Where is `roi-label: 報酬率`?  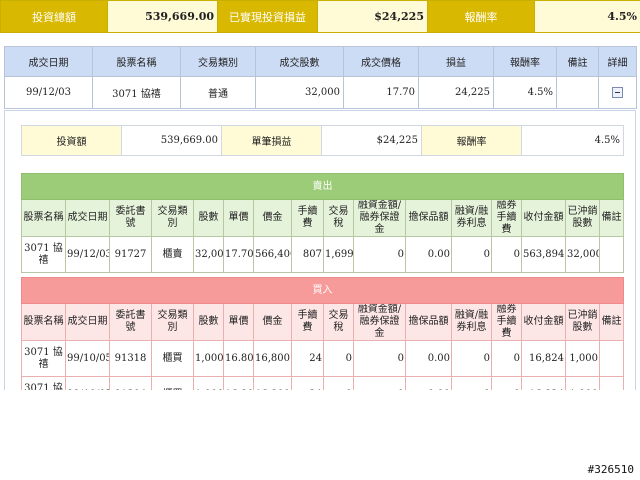 roi-label: 報酬率 is located at coordinates (481, 16).